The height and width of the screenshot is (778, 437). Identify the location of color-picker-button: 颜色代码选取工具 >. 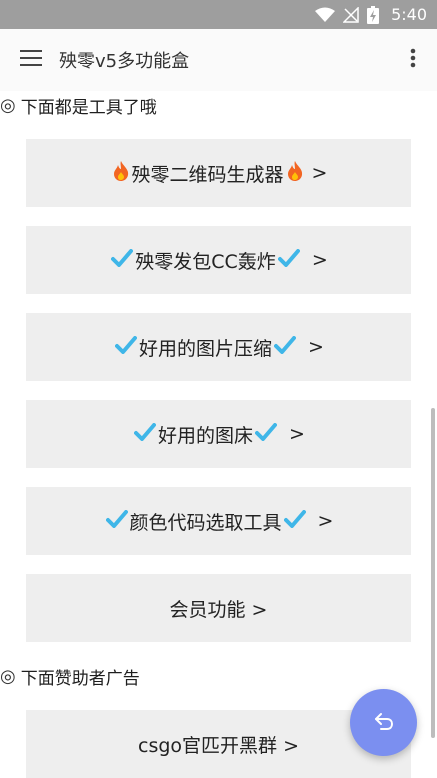
(218, 521).